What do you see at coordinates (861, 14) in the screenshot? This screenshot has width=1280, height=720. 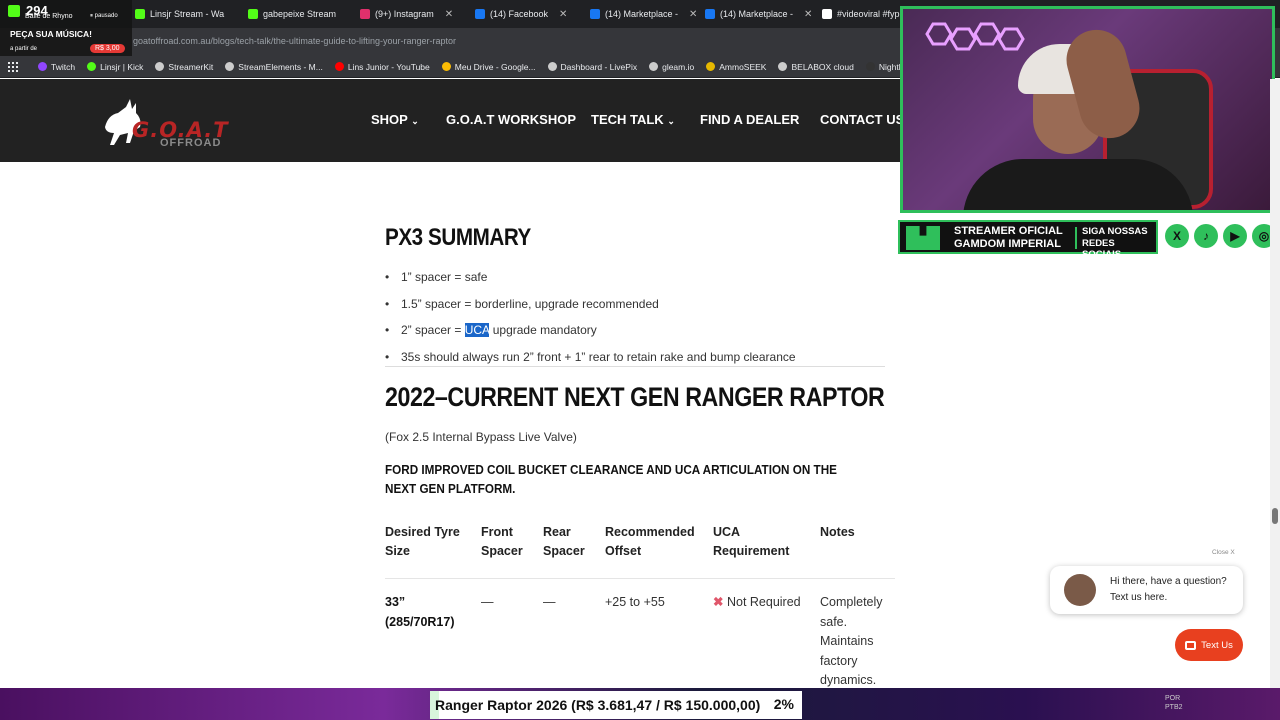 I see `tab-tiktok: #videoviral #fyp` at bounding box center [861, 14].